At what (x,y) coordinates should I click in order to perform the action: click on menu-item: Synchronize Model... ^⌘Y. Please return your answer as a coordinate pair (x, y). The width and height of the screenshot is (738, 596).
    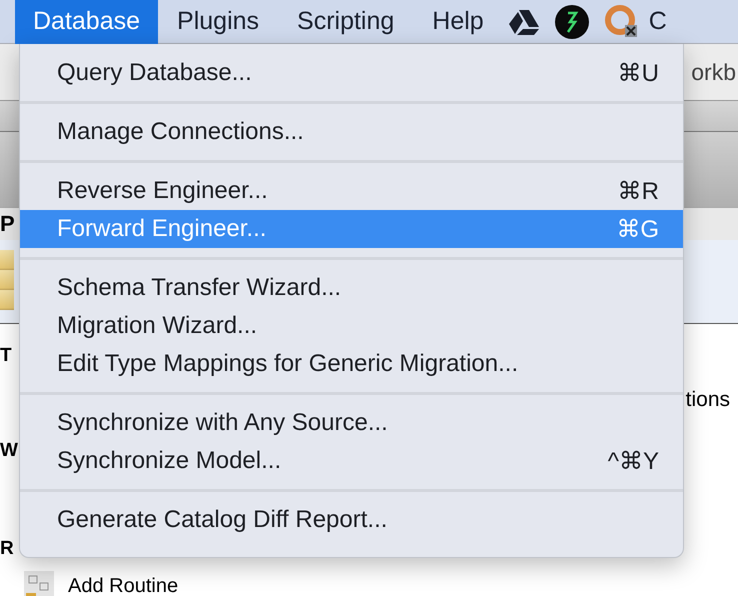
    Looking at the image, I should click on (351, 461).